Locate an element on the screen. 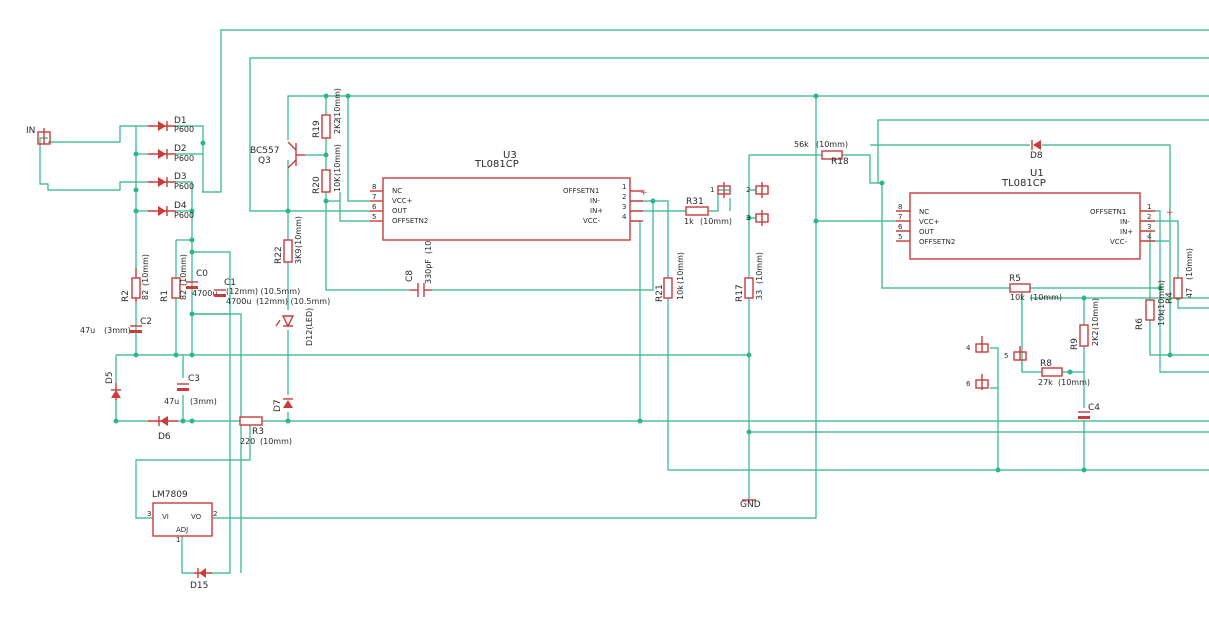  diode-d8: D8 is located at coordinates (1036, 150).